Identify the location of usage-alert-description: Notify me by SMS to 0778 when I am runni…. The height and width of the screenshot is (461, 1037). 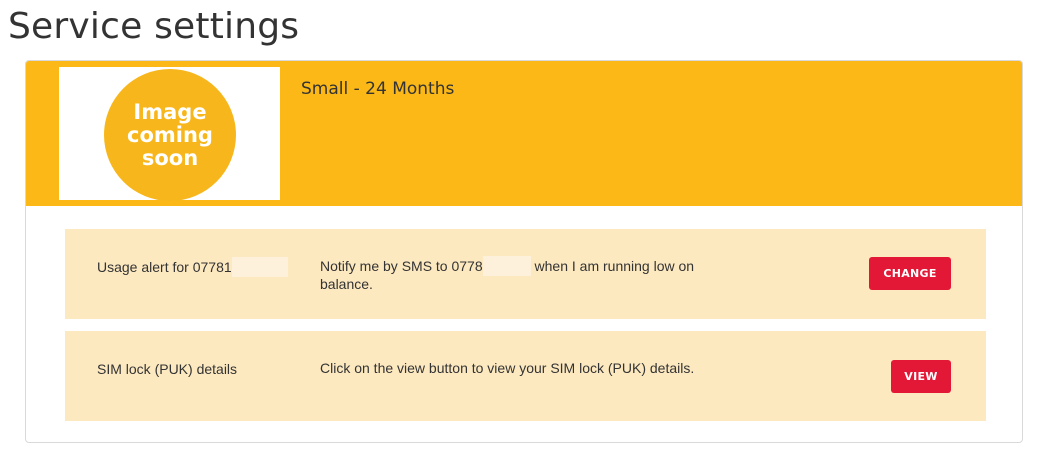
(520, 273).